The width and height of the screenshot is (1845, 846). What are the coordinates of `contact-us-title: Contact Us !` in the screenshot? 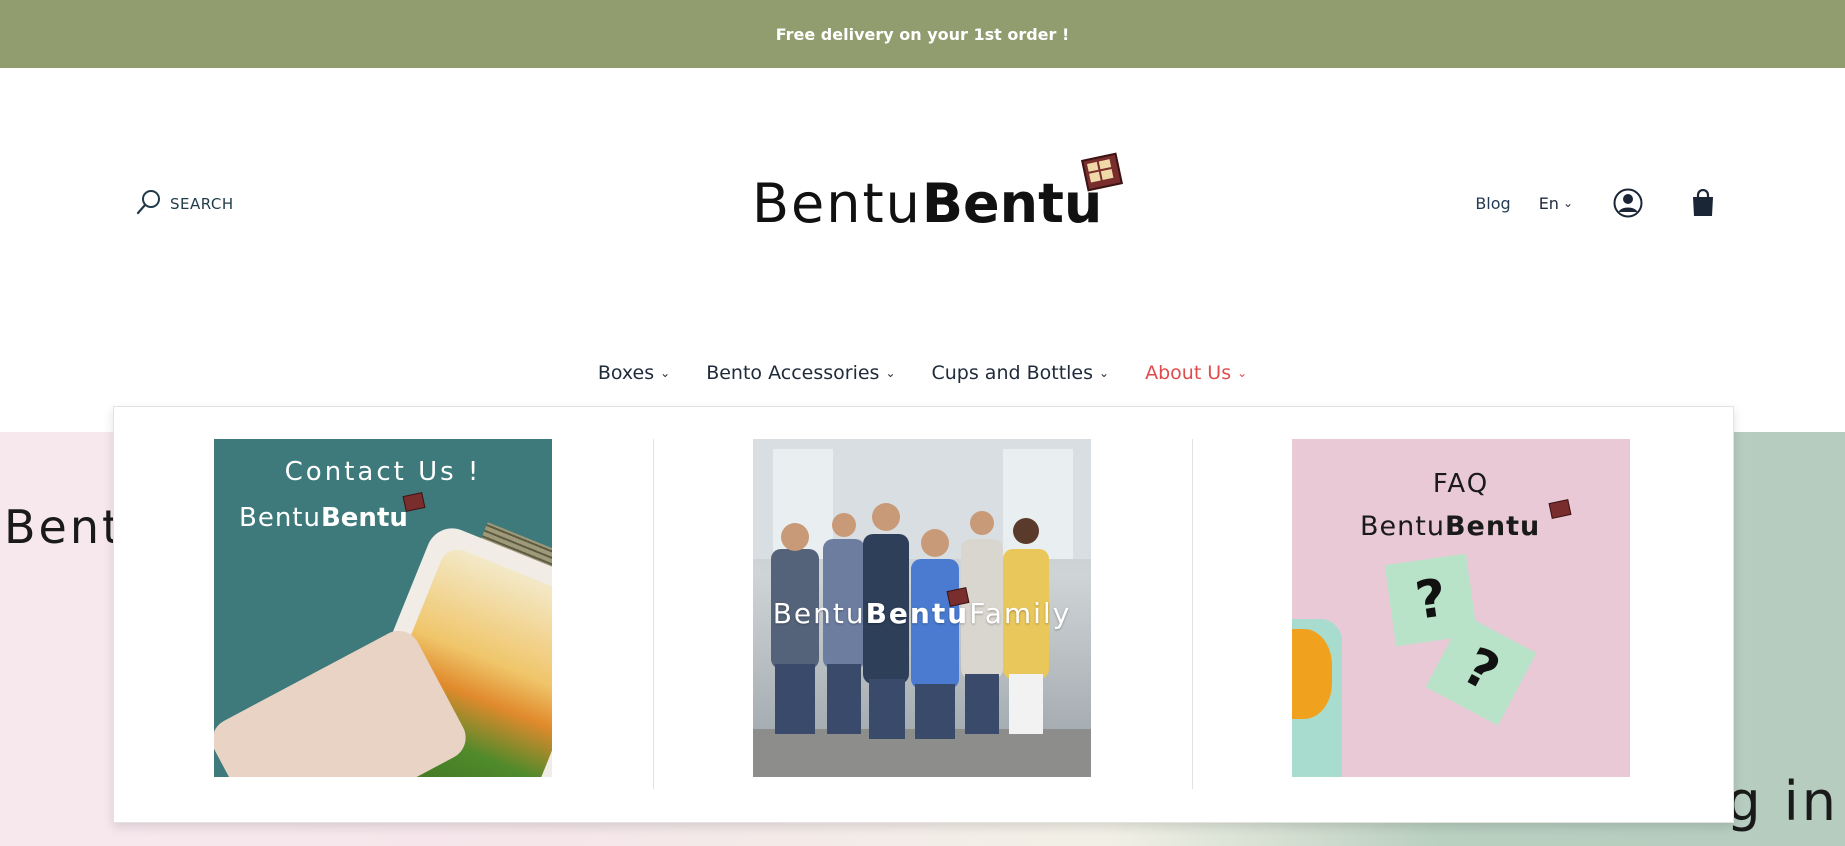 It's located at (383, 472).